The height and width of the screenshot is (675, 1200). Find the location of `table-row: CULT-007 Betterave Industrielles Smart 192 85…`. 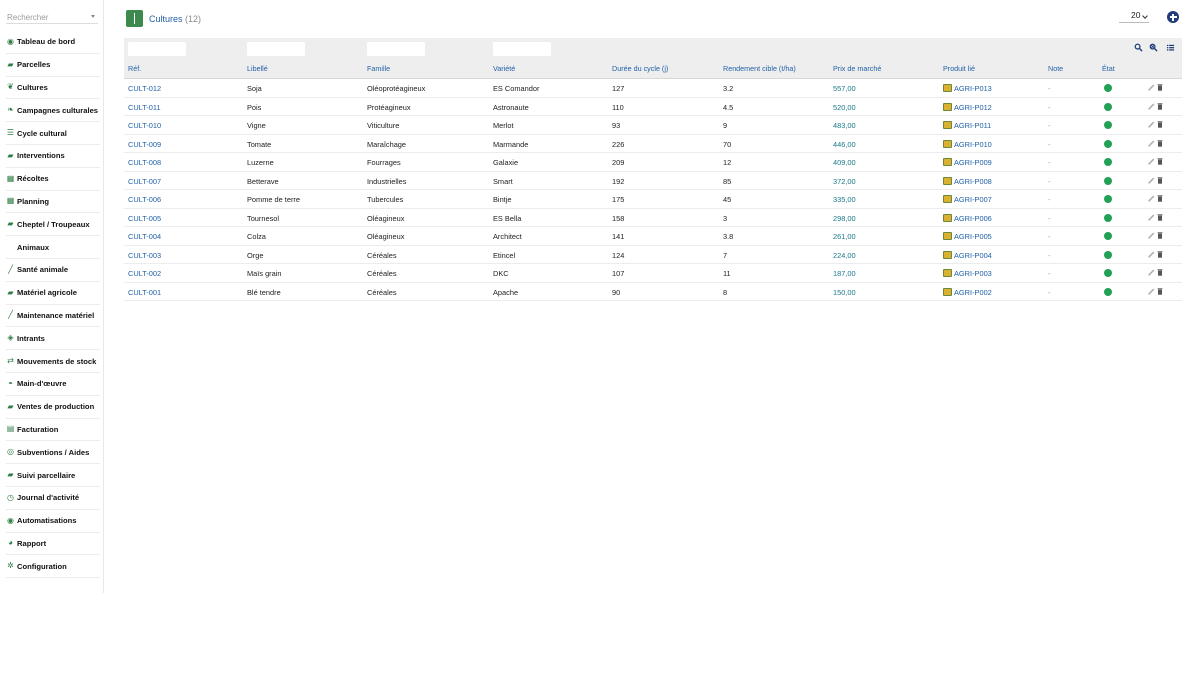

table-row: CULT-007 Betterave Industrielles Smart 192 85… is located at coordinates (653, 181).